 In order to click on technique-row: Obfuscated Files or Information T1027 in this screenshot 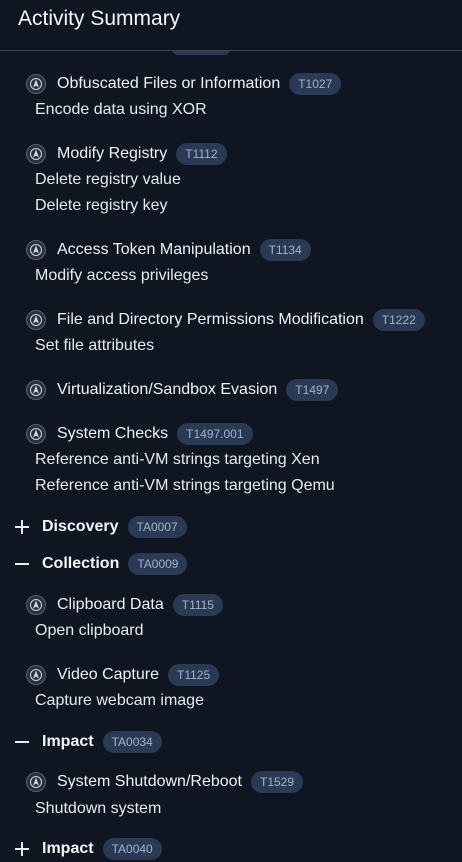, I will do `click(184, 84)`.